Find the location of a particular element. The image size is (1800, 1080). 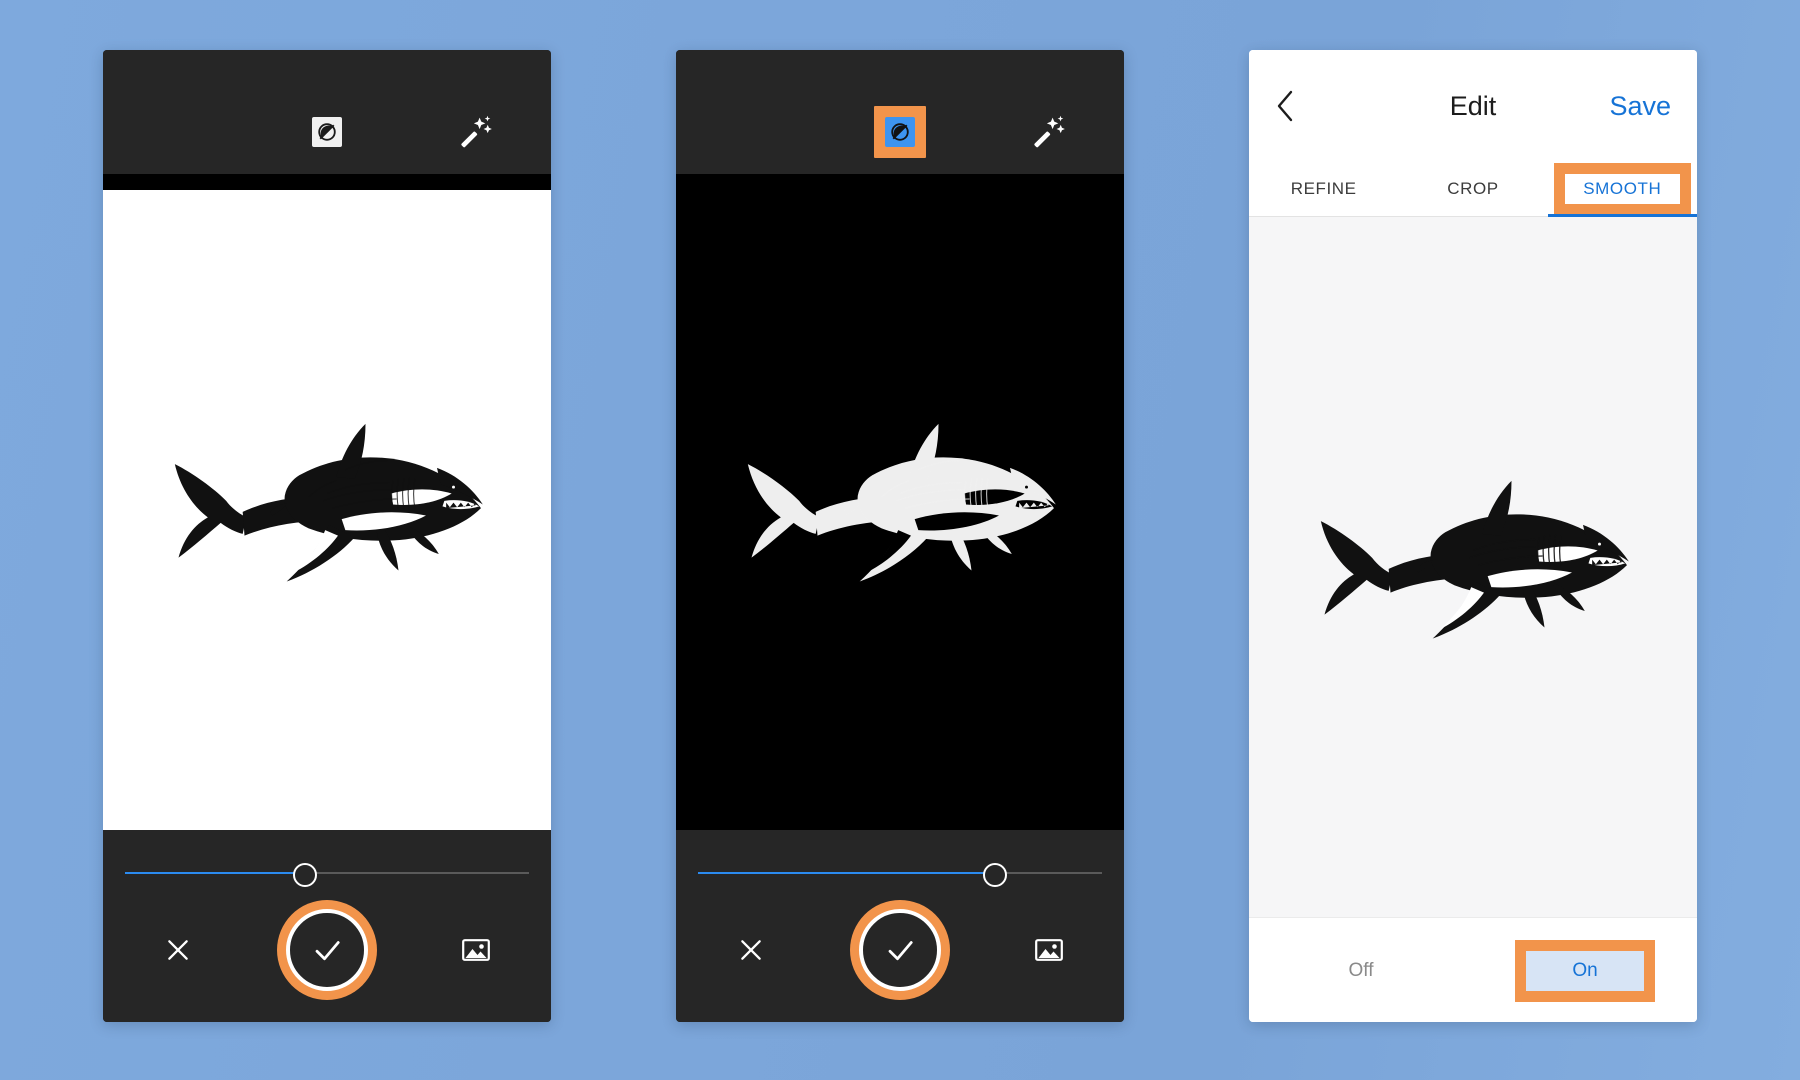

tab-smooth-label: SMOOTH is located at coordinates (1622, 188).